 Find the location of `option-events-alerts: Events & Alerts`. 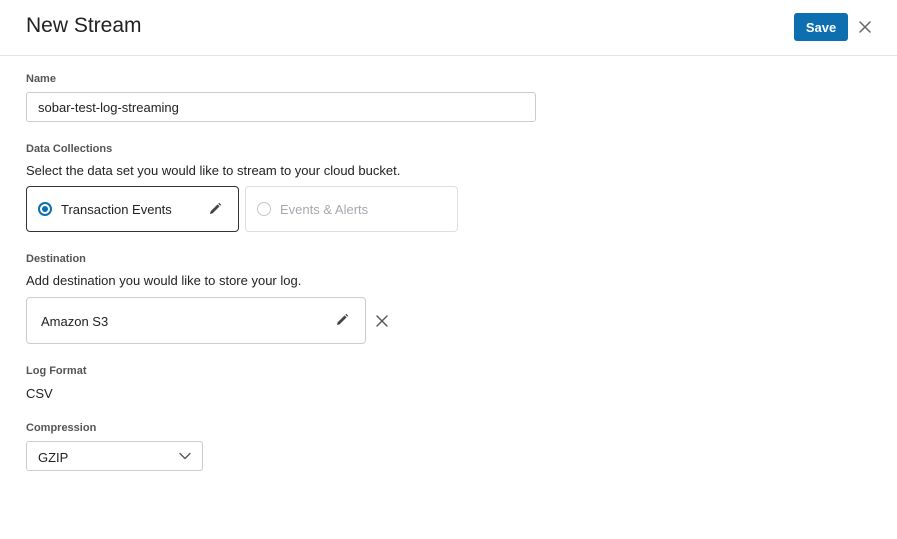

option-events-alerts: Events & Alerts is located at coordinates (351, 209).